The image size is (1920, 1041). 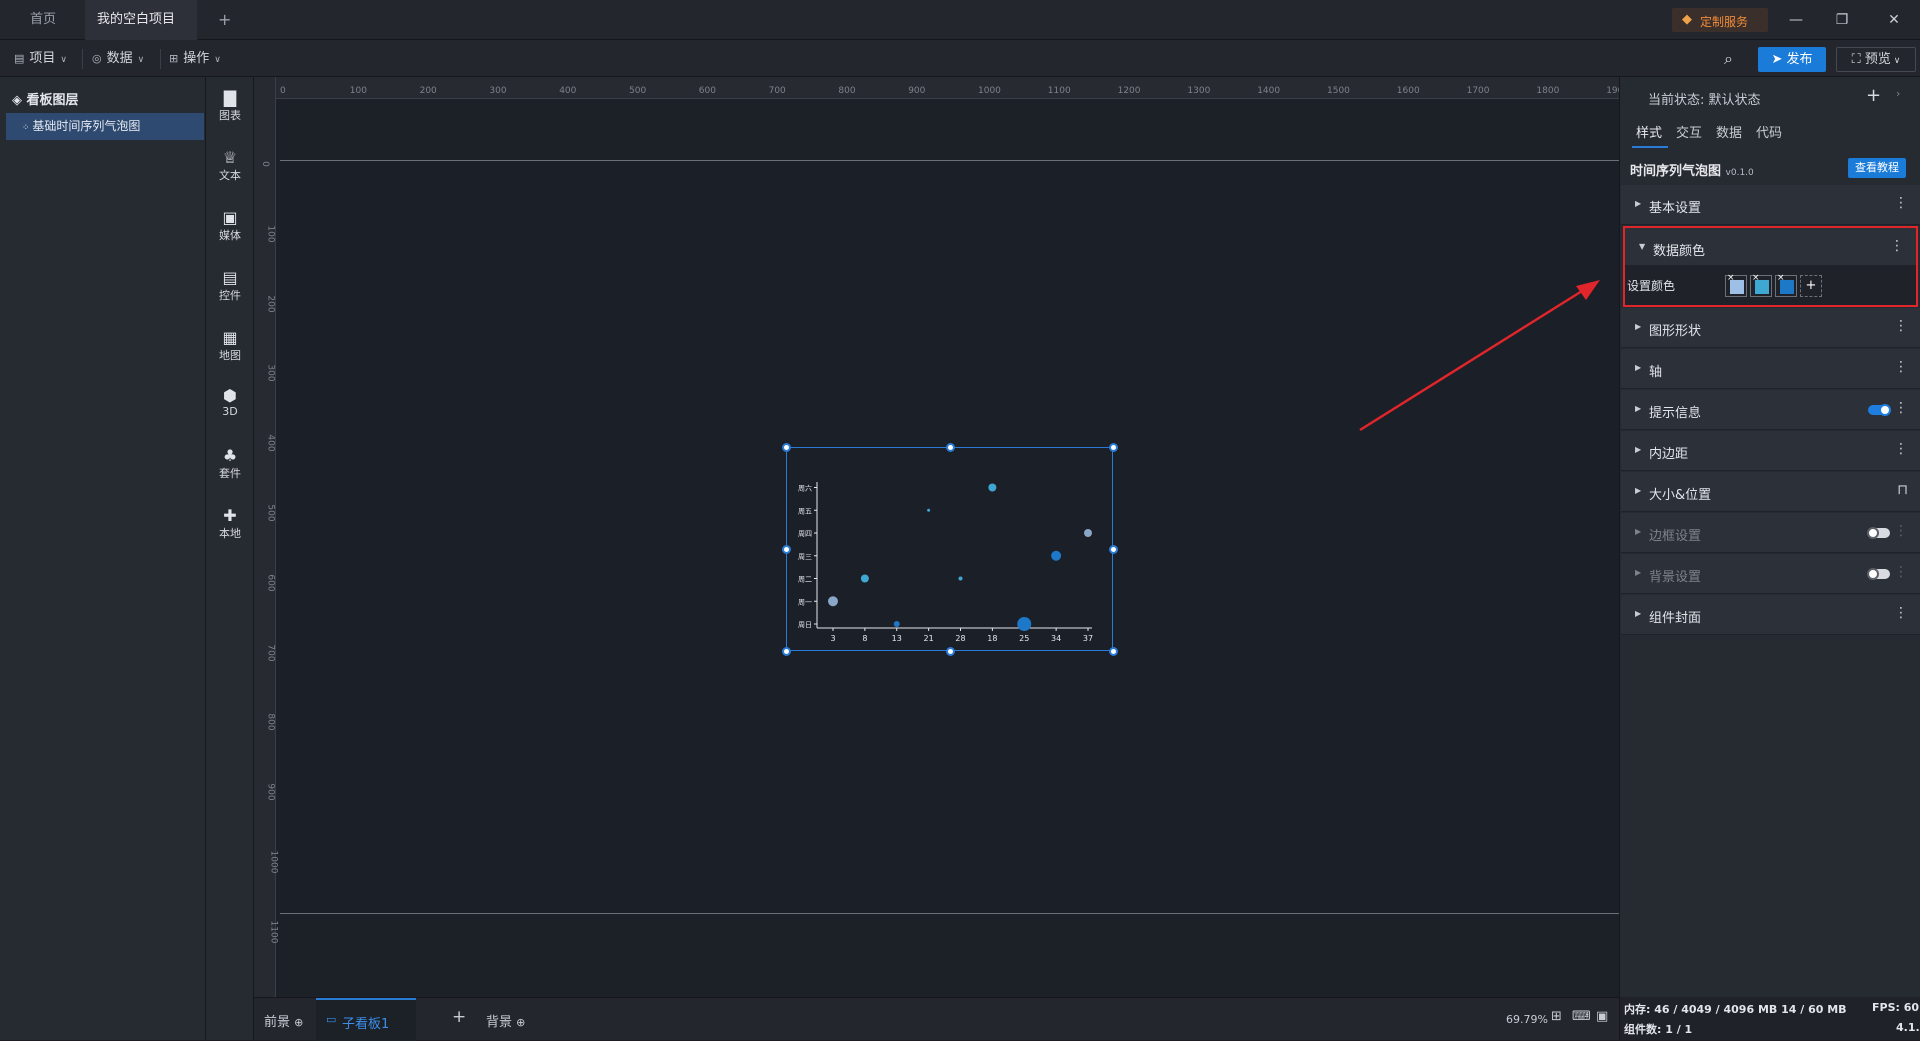 What do you see at coordinates (1877, 168) in the screenshot?
I see `tutorial-button: 查看教程` at bounding box center [1877, 168].